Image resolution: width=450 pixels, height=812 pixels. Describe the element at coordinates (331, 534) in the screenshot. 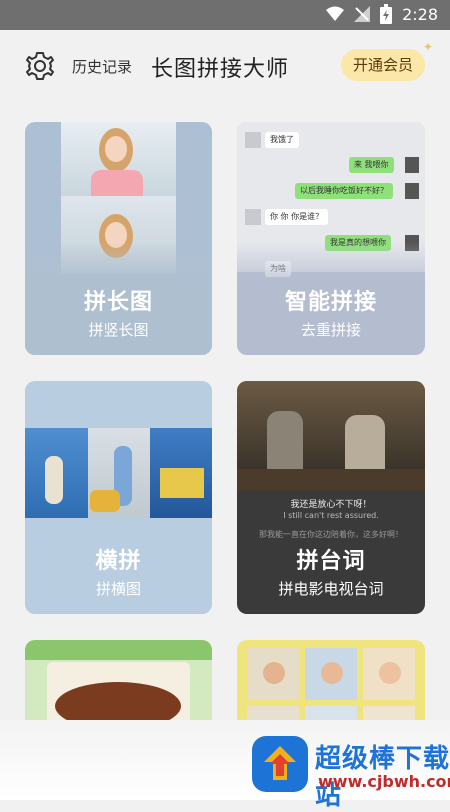

I see `movie-subtitle-cn-2: 那我能一直在你这边陪着你，这多好啊！` at that location.